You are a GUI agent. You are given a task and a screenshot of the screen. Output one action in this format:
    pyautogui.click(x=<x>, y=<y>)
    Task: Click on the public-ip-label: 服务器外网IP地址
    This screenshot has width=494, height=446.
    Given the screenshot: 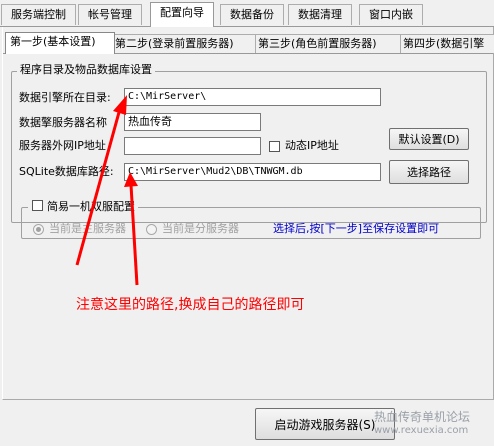 What is the action you would take?
    pyautogui.click(x=62, y=145)
    